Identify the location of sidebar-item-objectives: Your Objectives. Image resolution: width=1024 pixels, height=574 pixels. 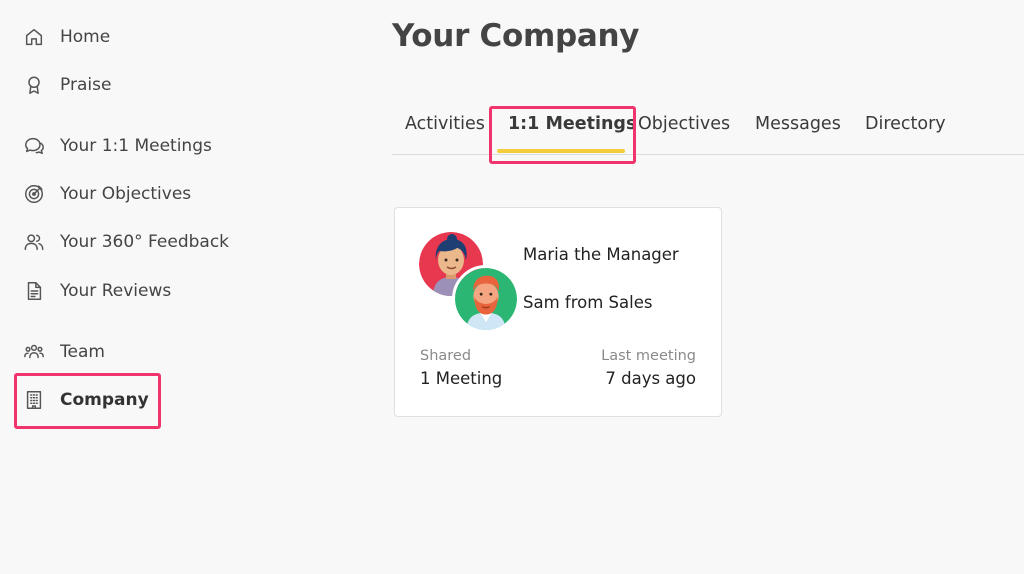
(106, 194).